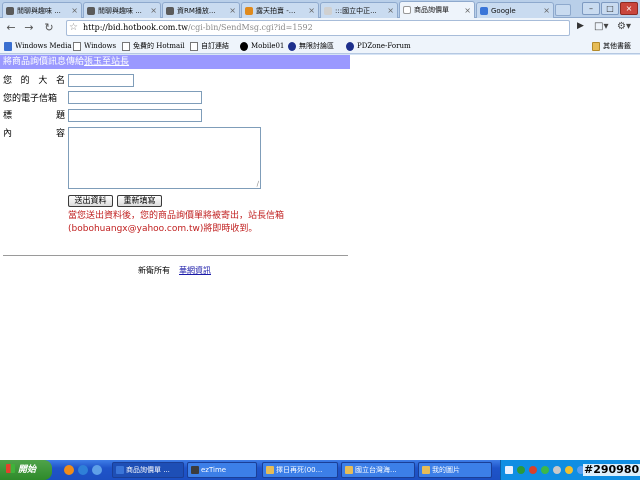 The image size is (640, 480). I want to click on forward-arrow-icon: →, so click(29, 27).